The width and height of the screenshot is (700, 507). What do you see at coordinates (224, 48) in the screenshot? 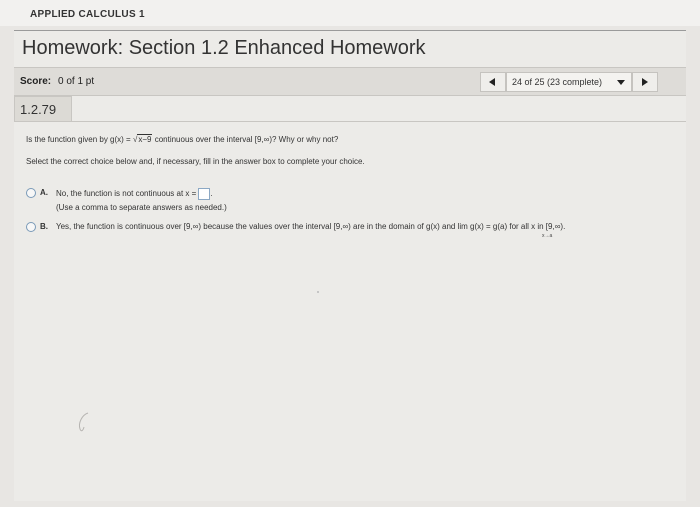
I see `homework-title: Homework: Section 1.2 Enhanced Homework` at bounding box center [224, 48].